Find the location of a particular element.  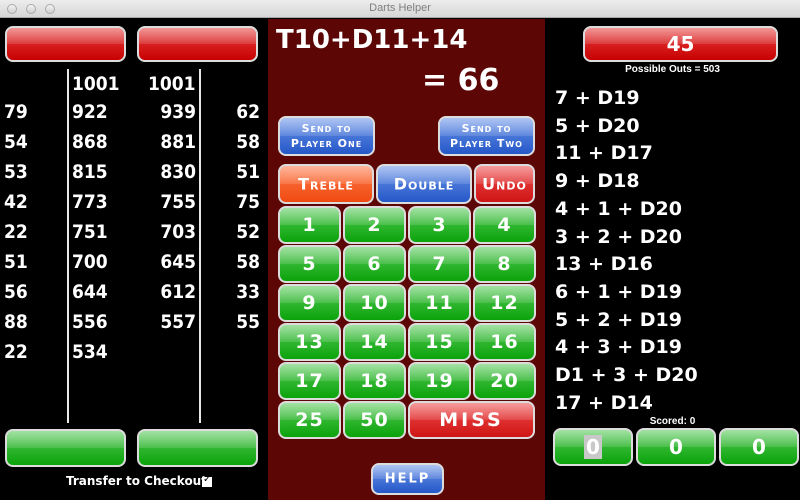

player-one-throw: 56 is located at coordinates (16, 292).